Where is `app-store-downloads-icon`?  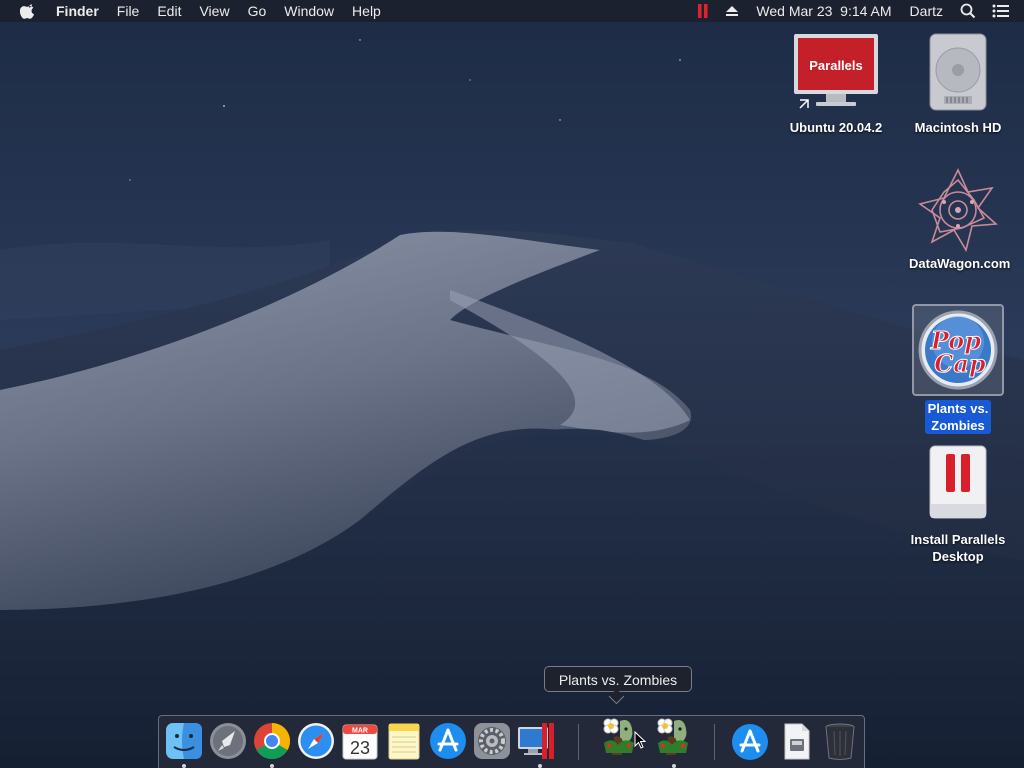
app-store-downloads-icon is located at coordinates (750, 742).